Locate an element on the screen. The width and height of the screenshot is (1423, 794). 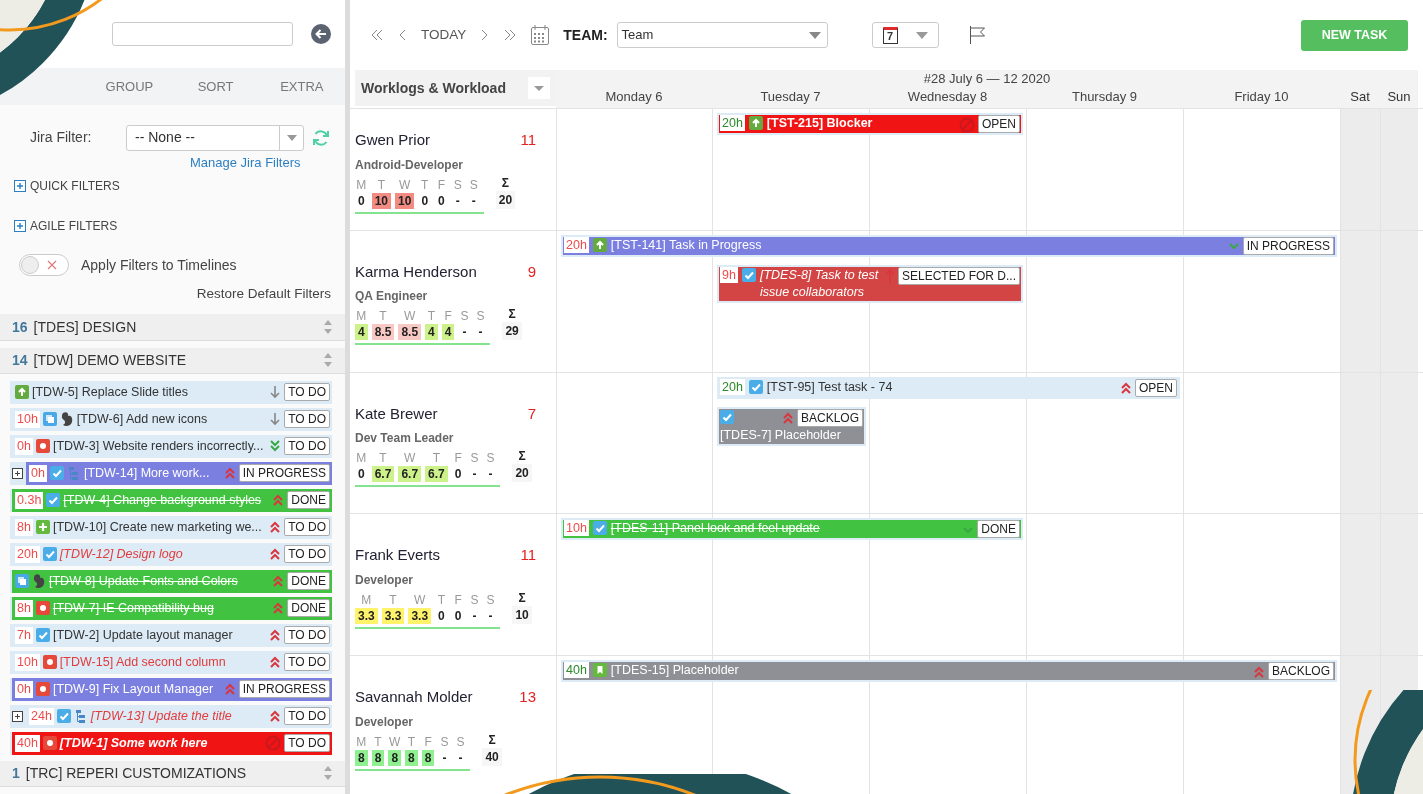
task-title: [TDES-8] Task to test issue collaborators is located at coordinates (820, 283).